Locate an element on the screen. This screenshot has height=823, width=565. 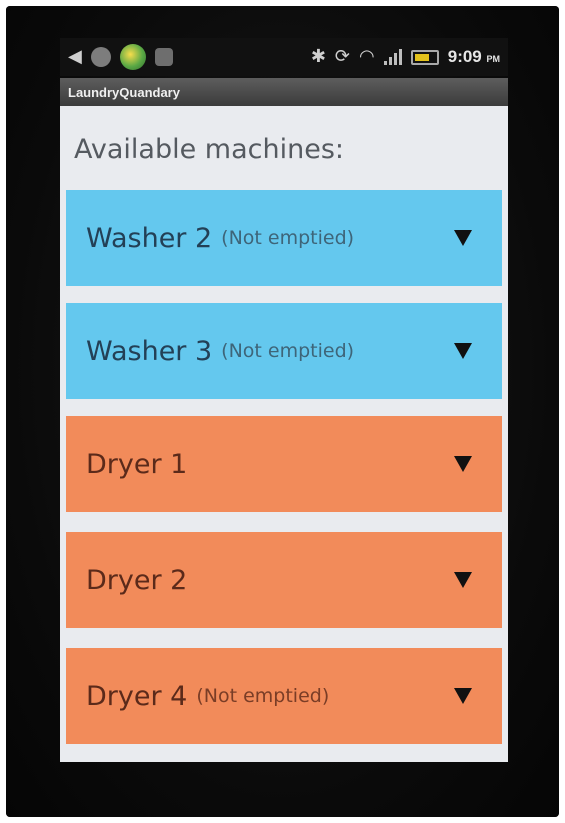
machine-name: Washer 2 is located at coordinates (149, 238).